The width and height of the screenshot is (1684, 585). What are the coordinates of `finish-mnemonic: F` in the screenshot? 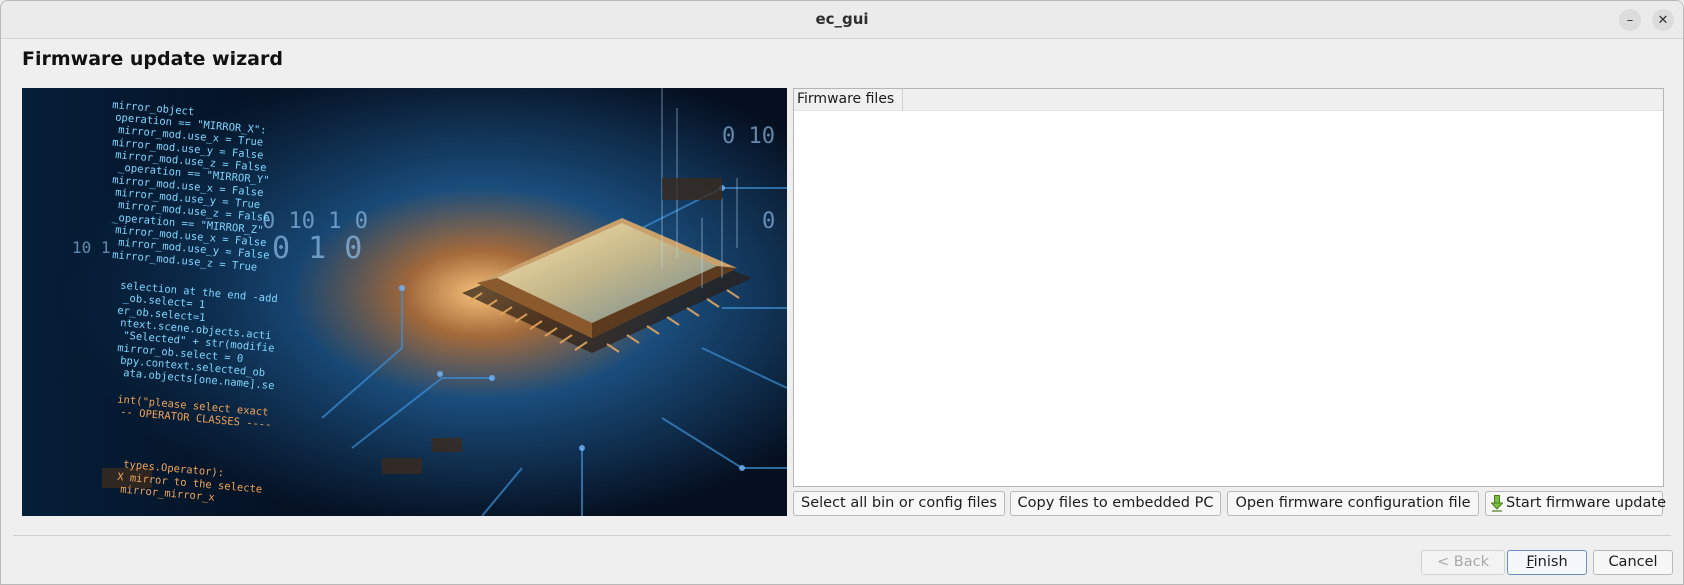 It's located at (1530, 562).